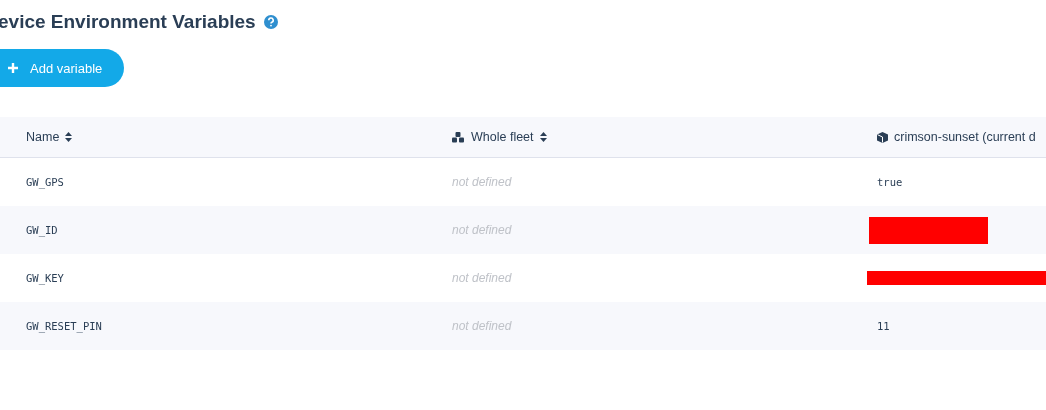  Describe the element at coordinates (13, 68) in the screenshot. I see `plus-icon` at that location.